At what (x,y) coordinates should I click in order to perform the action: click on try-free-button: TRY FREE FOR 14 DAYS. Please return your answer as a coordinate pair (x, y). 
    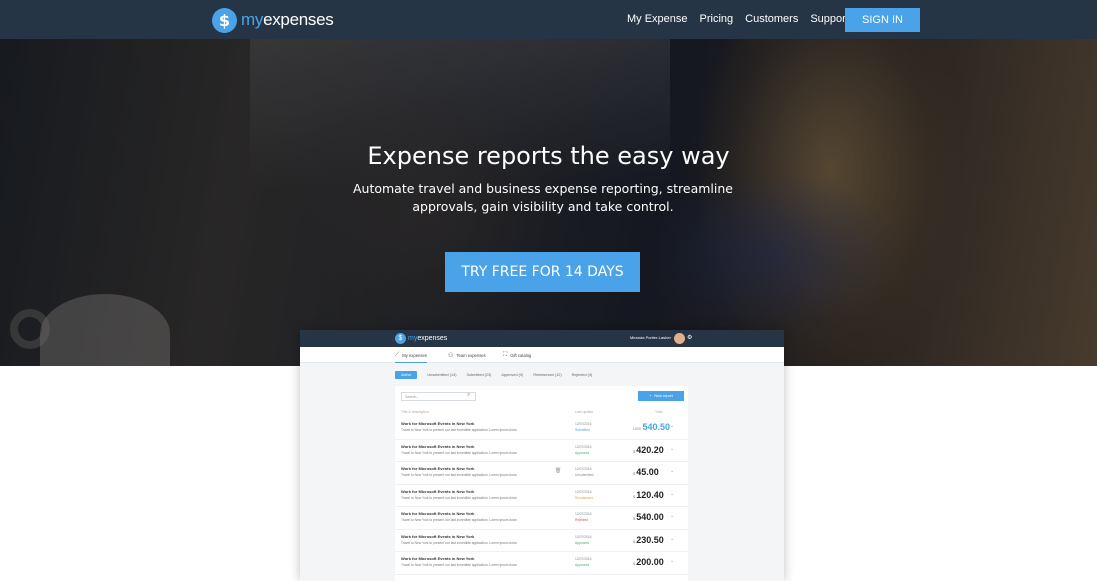
    Looking at the image, I should click on (542, 272).